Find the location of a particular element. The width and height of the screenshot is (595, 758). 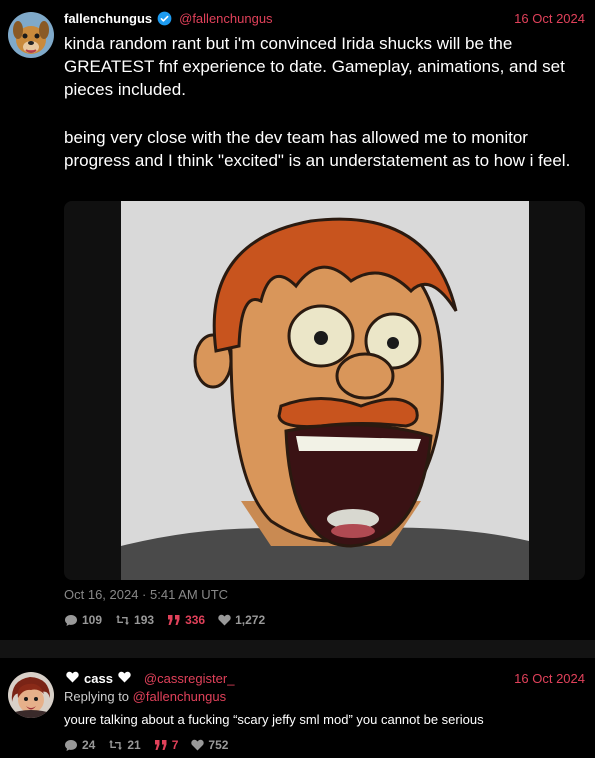

replying-prefix: Replying to is located at coordinates (97, 696).